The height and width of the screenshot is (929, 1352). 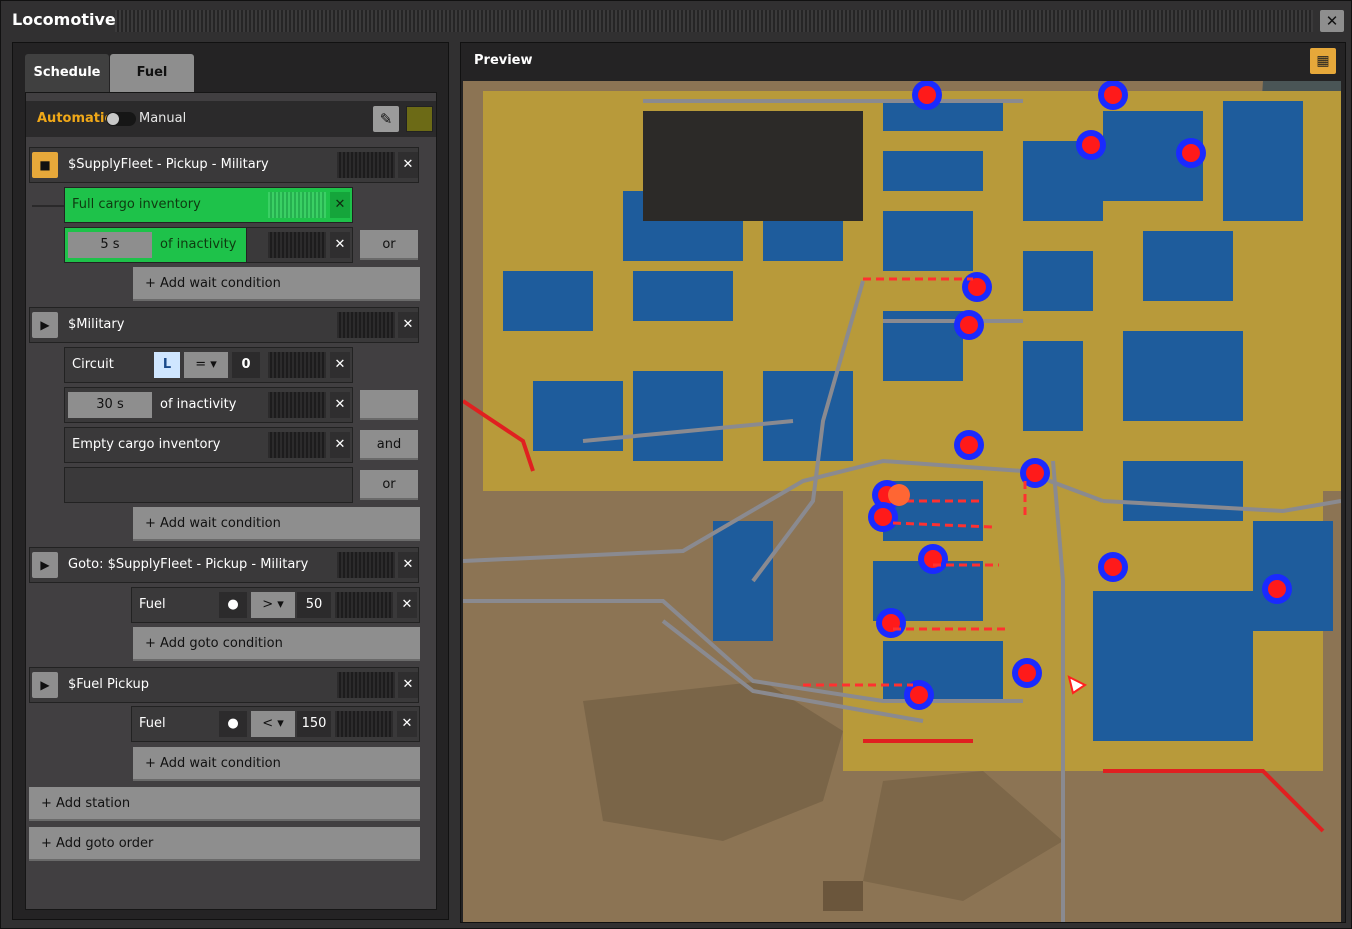 I want to click on mode-bar: Automatic Manual ✎, so click(x=231, y=119).